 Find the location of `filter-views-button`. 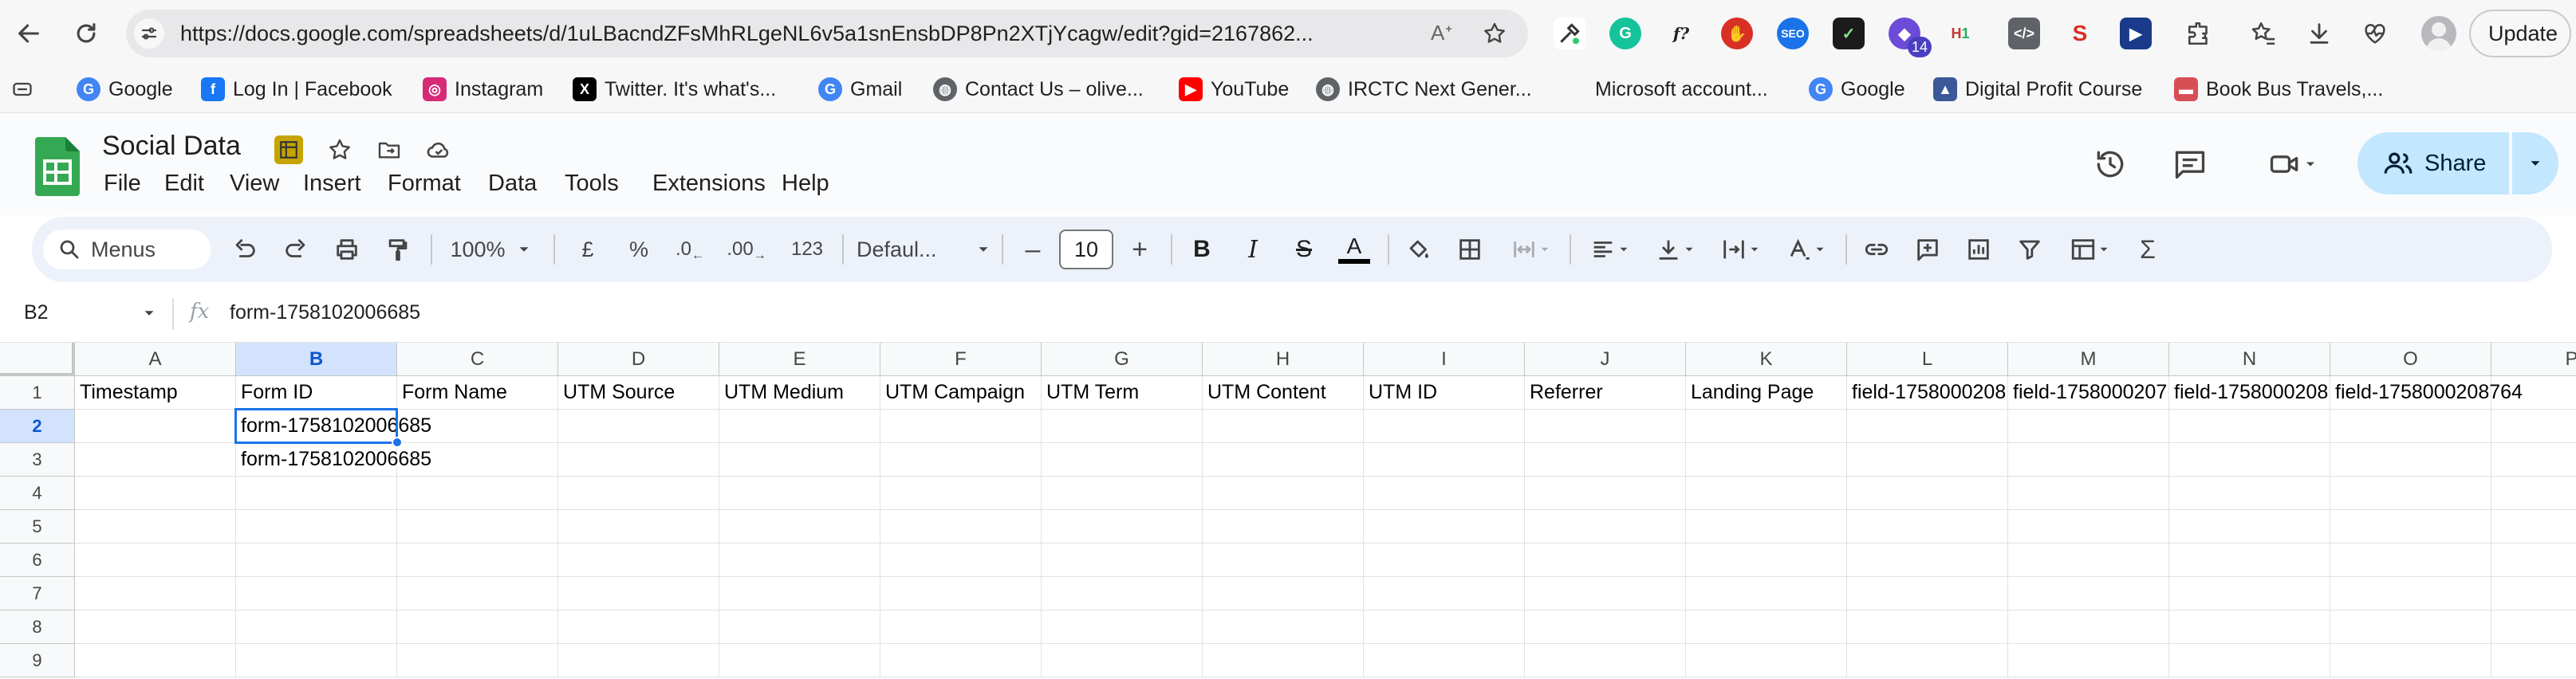

filter-views-button is located at coordinates (2090, 249).